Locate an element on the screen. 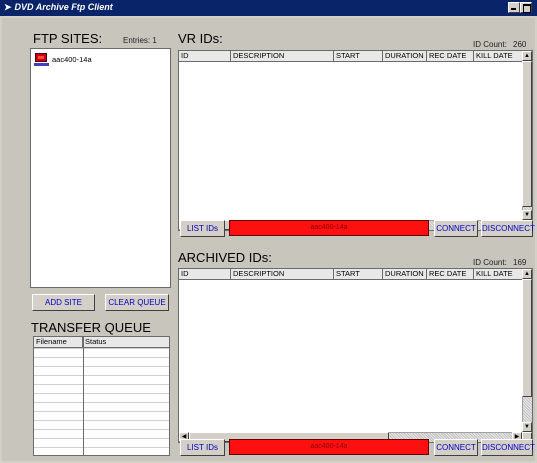 Image resolution: width=537 pixels, height=463 pixels. archived-disconnect-button: DISCONNECT is located at coordinates (508, 447).